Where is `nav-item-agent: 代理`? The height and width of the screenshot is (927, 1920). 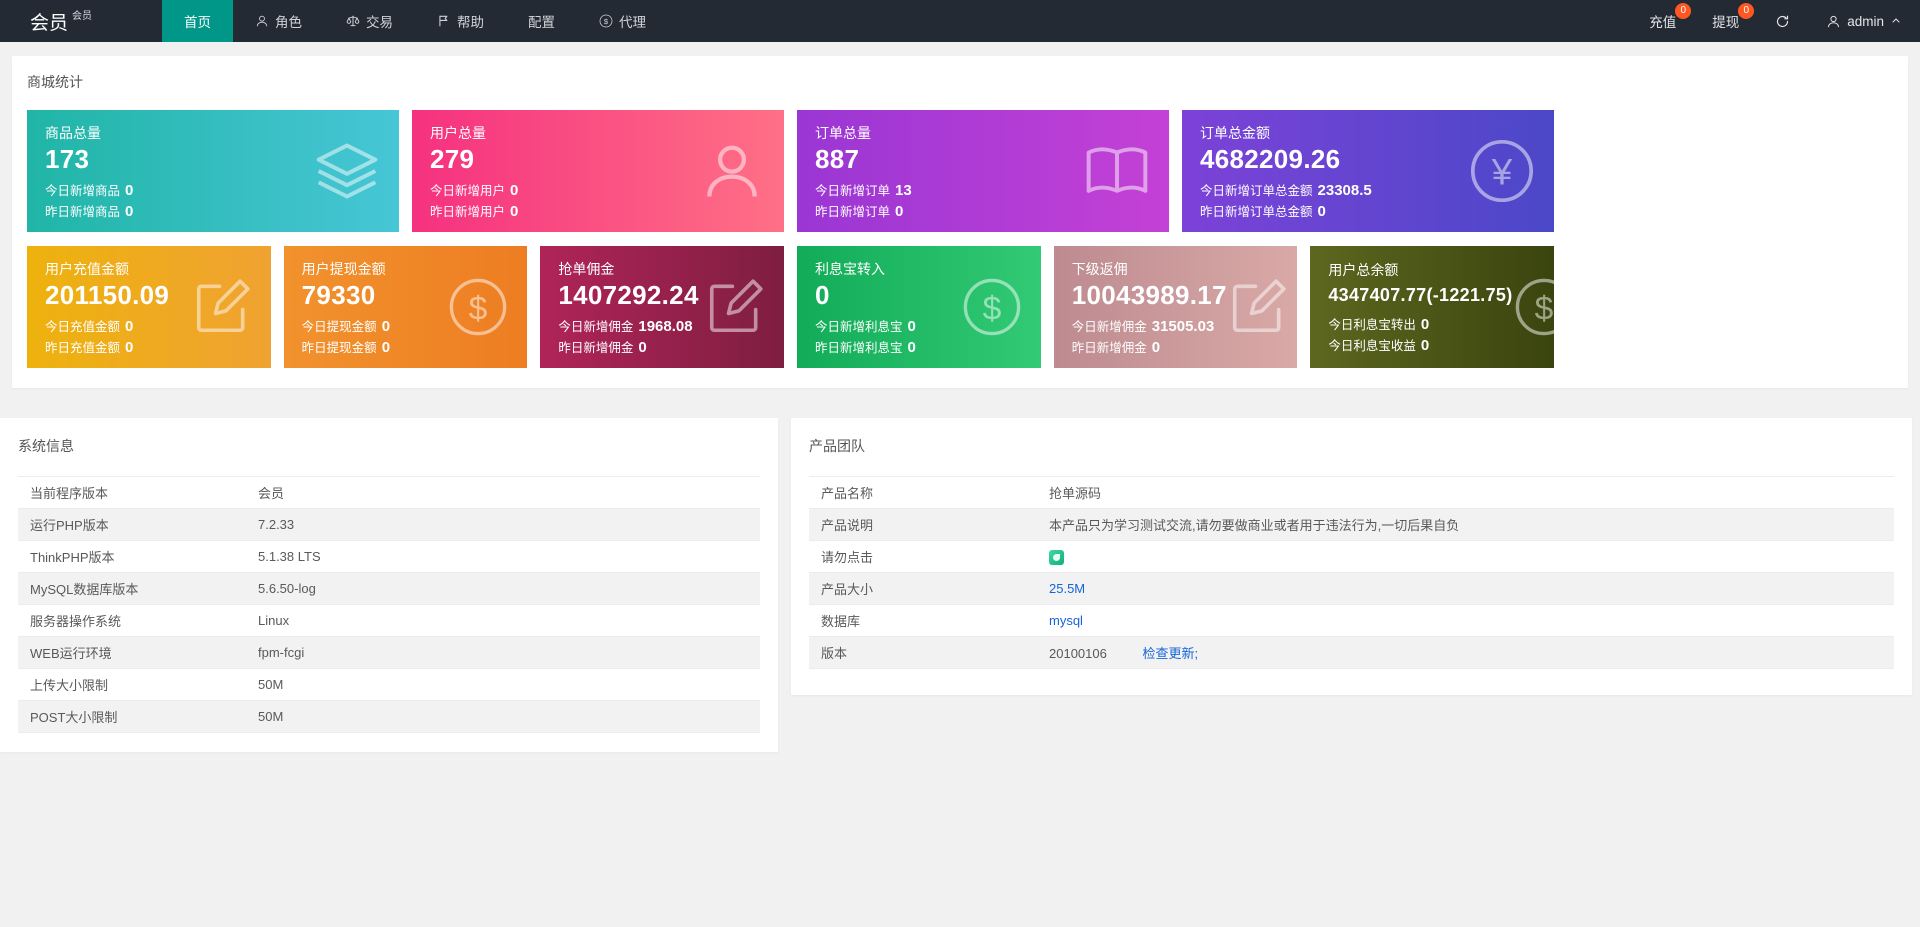 nav-item-agent: 代理 is located at coordinates (622, 21).